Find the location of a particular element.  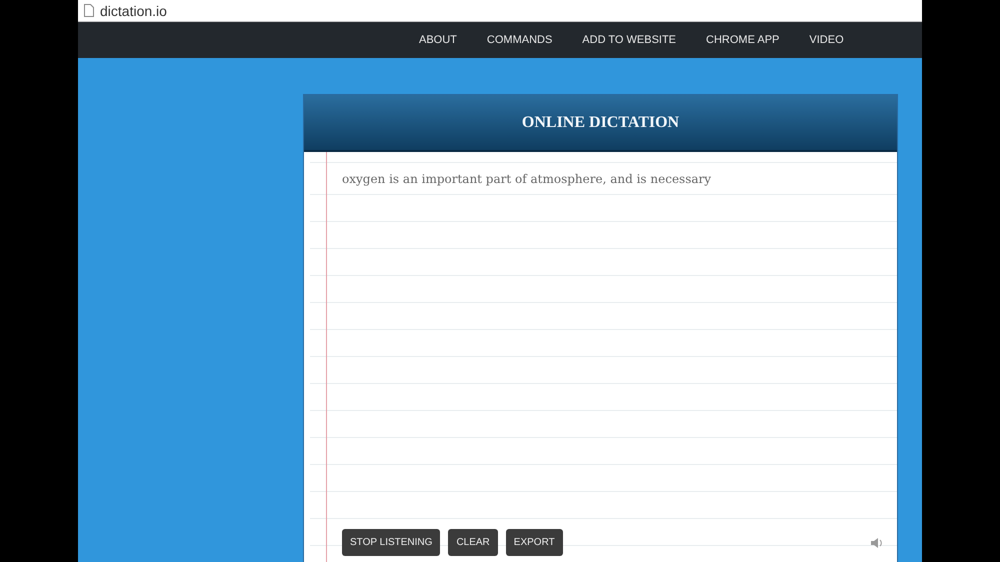

nav-link: CHROME APP is located at coordinates (742, 40).